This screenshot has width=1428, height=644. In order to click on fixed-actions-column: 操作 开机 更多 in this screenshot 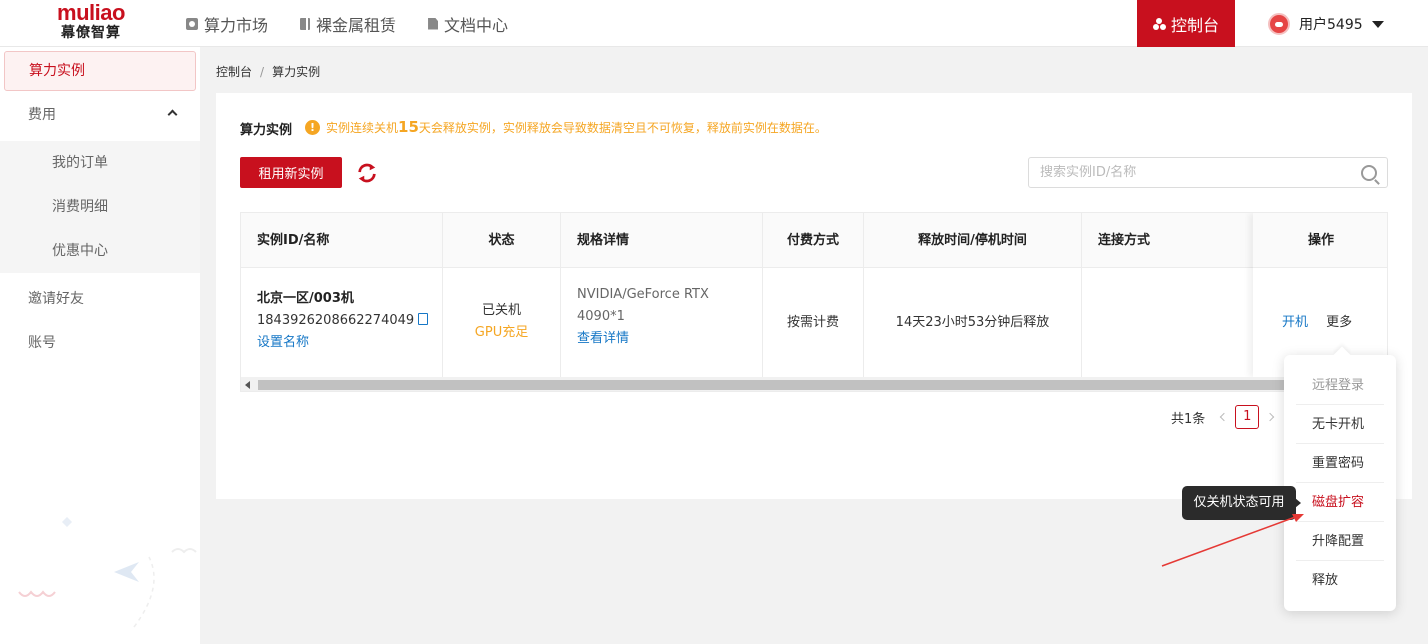, I will do `click(1320, 295)`.